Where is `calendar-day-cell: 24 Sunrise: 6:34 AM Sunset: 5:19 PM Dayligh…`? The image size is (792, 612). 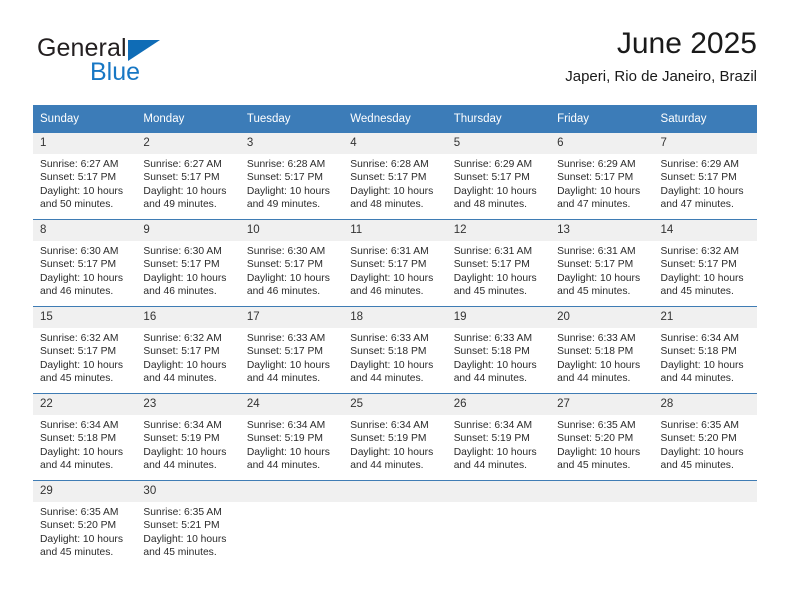
calendar-day-cell: 24 Sunrise: 6:34 AM Sunset: 5:19 PM Dayligh… is located at coordinates (291, 437).